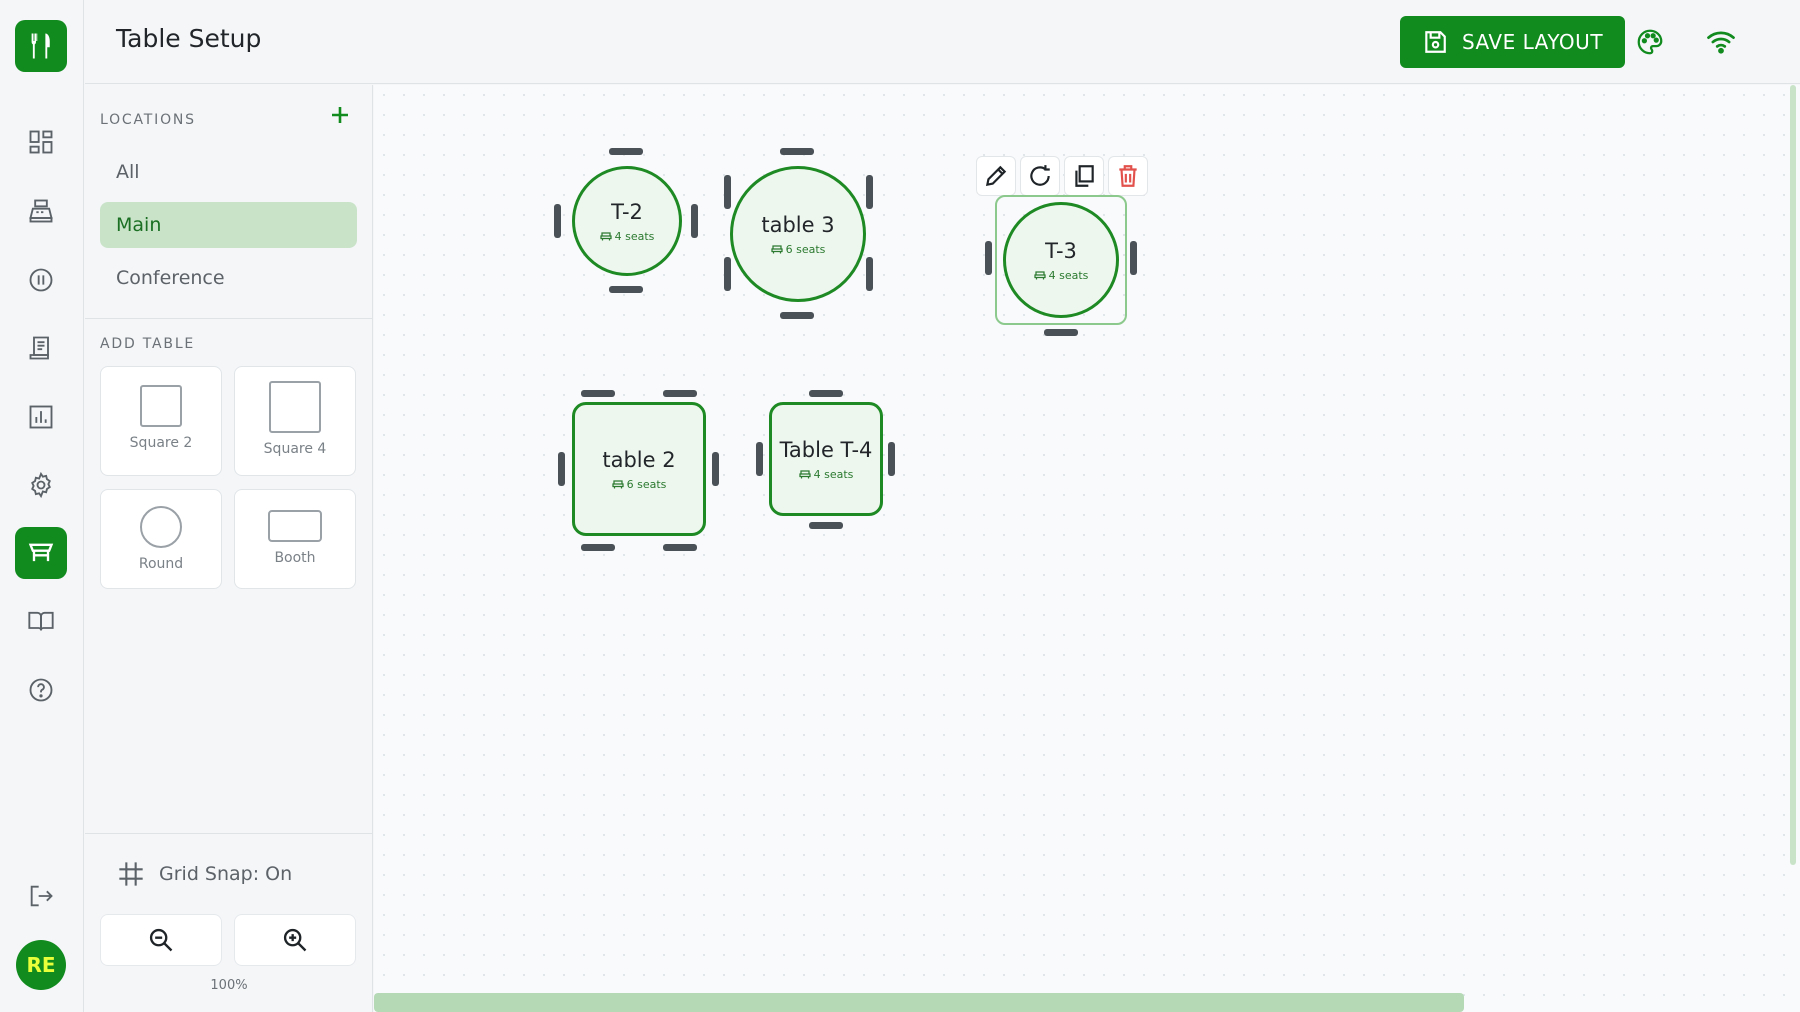 The image size is (1800, 1012). I want to click on table-t-2: T-2 4 seats, so click(627, 221).